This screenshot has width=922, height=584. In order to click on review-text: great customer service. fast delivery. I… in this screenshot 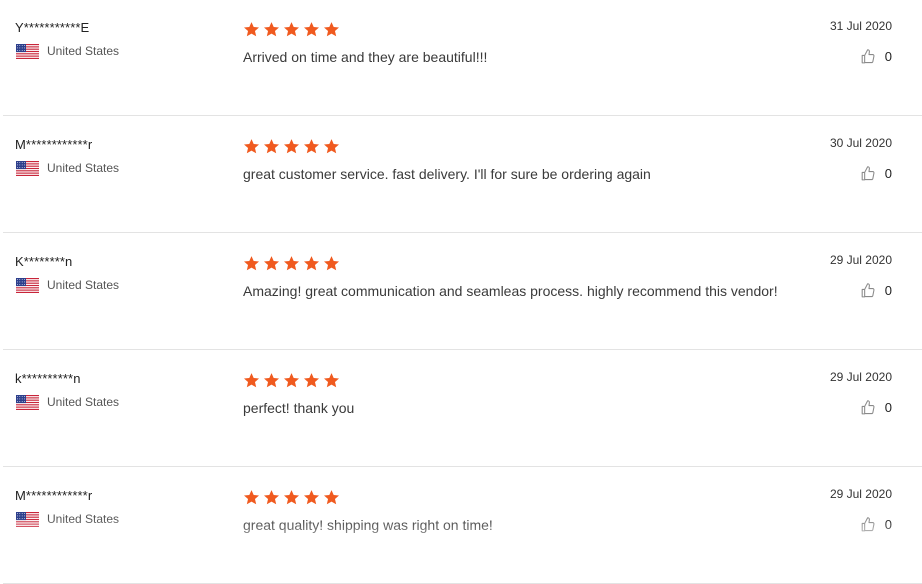, I will do `click(447, 174)`.